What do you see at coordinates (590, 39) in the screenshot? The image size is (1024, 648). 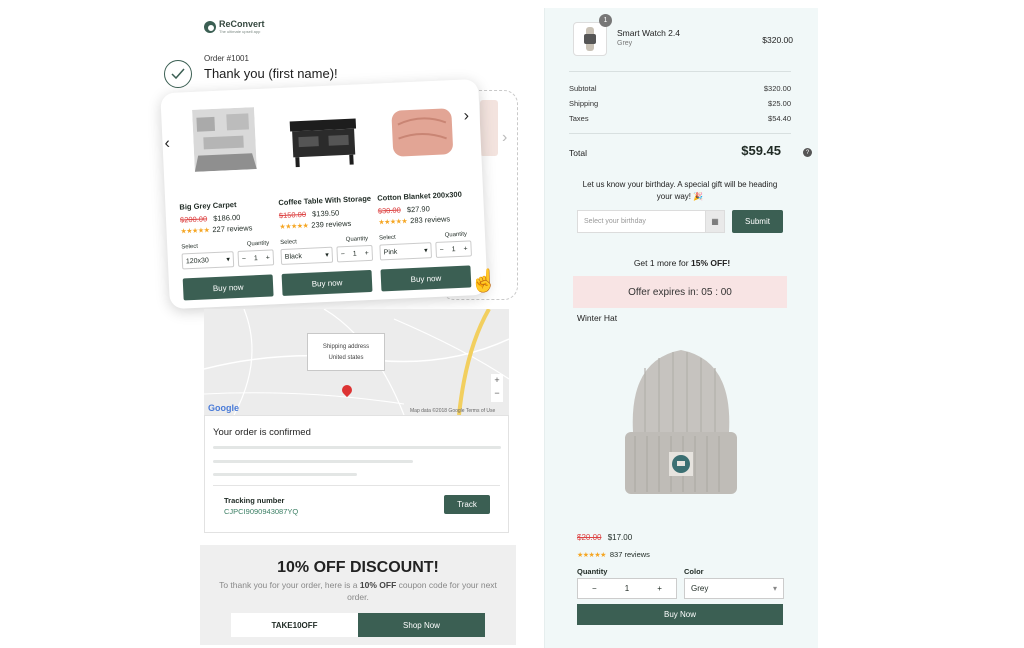 I see `smart-watch-thumbnail` at bounding box center [590, 39].